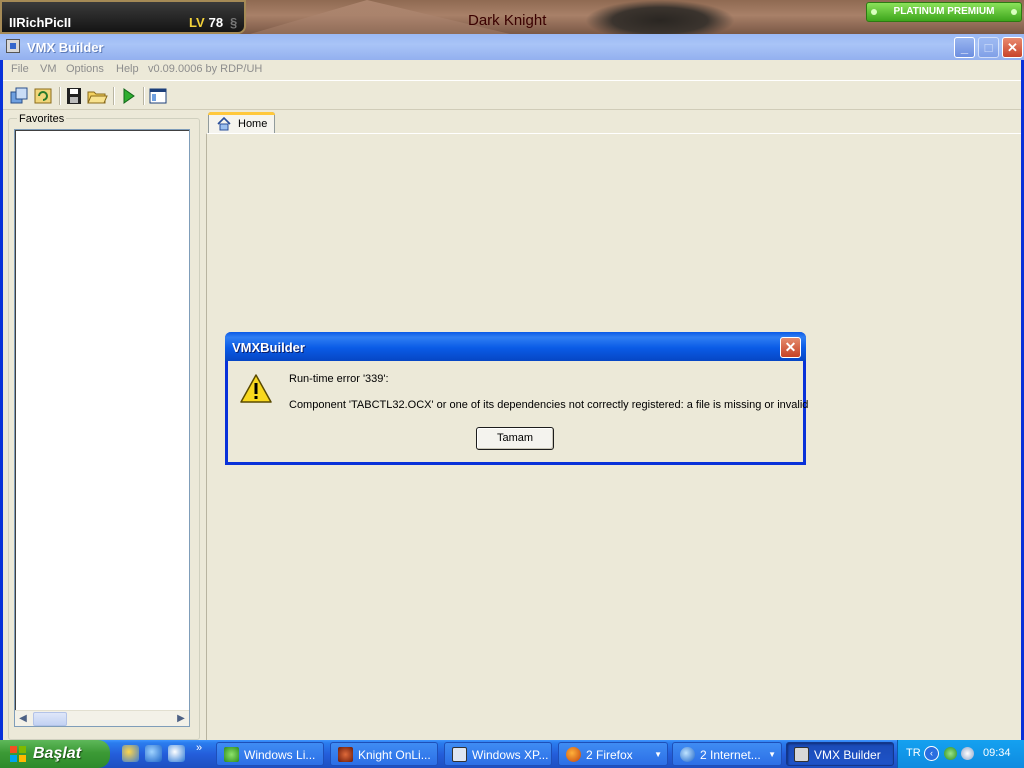 This screenshot has height=768, width=1024. What do you see at coordinates (515, 346) in the screenshot?
I see `dialog-titlebar: VMXBuilder ✕` at bounding box center [515, 346].